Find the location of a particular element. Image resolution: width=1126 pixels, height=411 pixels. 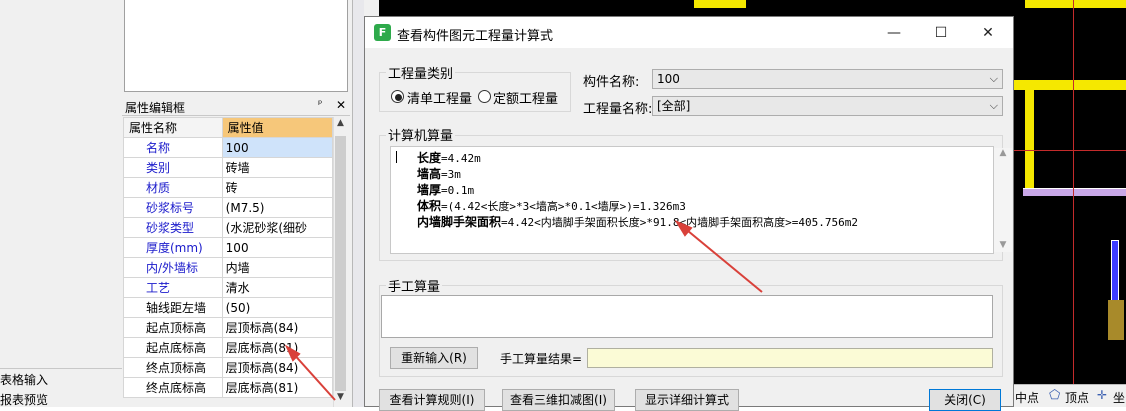

app-icon: F is located at coordinates (382, 32).